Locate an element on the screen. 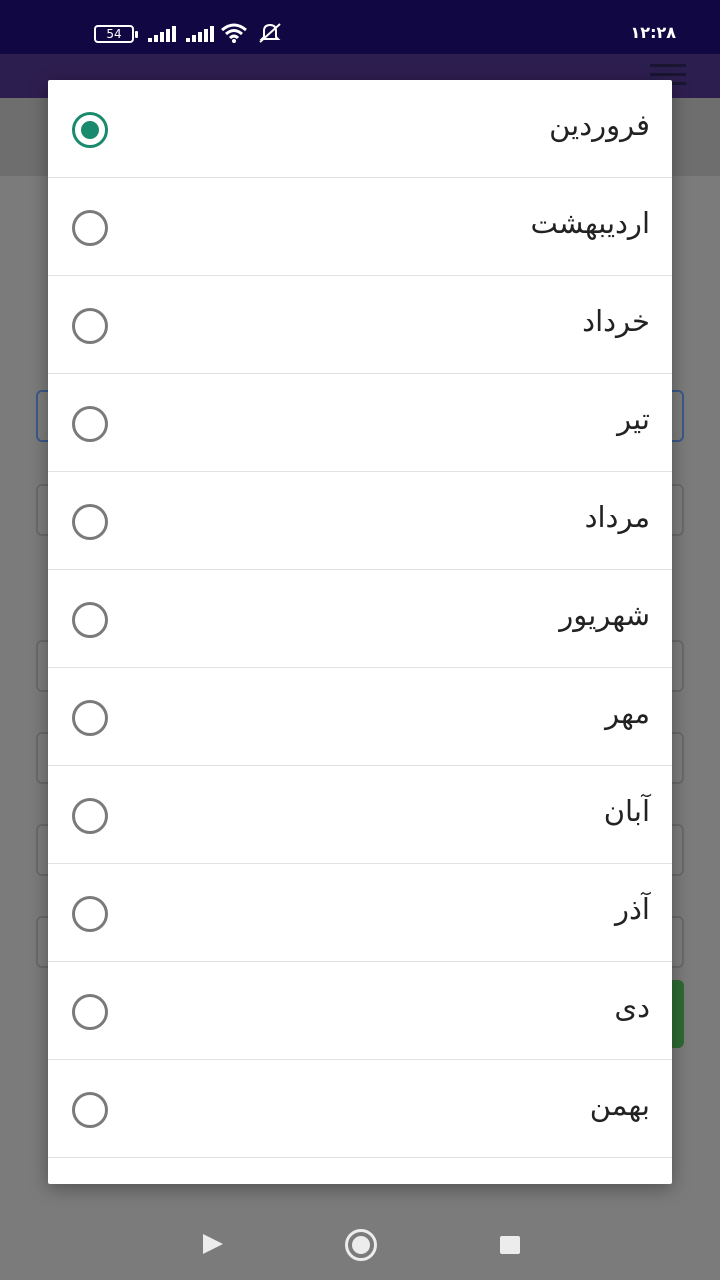 The image size is (720, 1280). month-option-label: مهر is located at coordinates (627, 713).